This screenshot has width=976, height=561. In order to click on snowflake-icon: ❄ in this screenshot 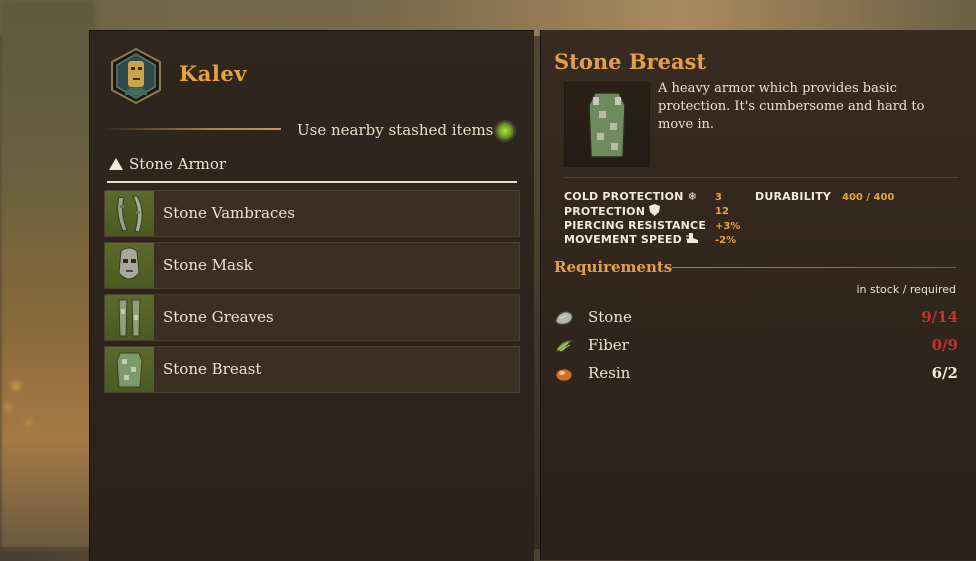, I will do `click(692, 196)`.